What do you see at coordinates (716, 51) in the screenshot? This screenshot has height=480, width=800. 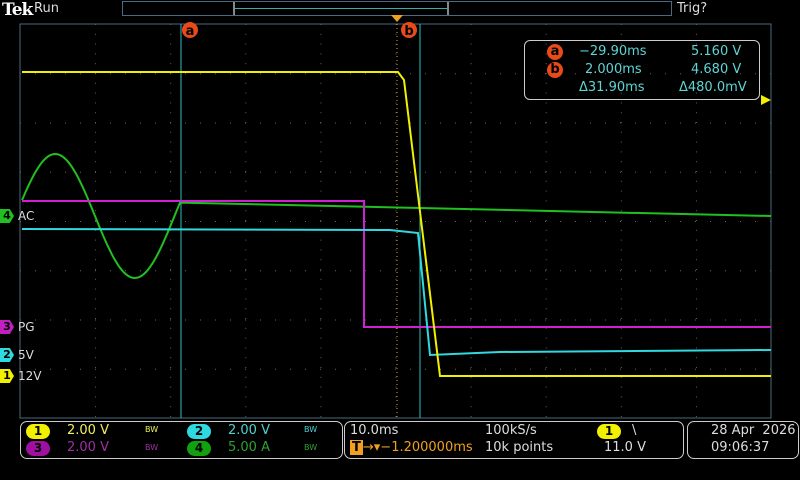 I see `cursor-a-value: 5.160 V` at bounding box center [716, 51].